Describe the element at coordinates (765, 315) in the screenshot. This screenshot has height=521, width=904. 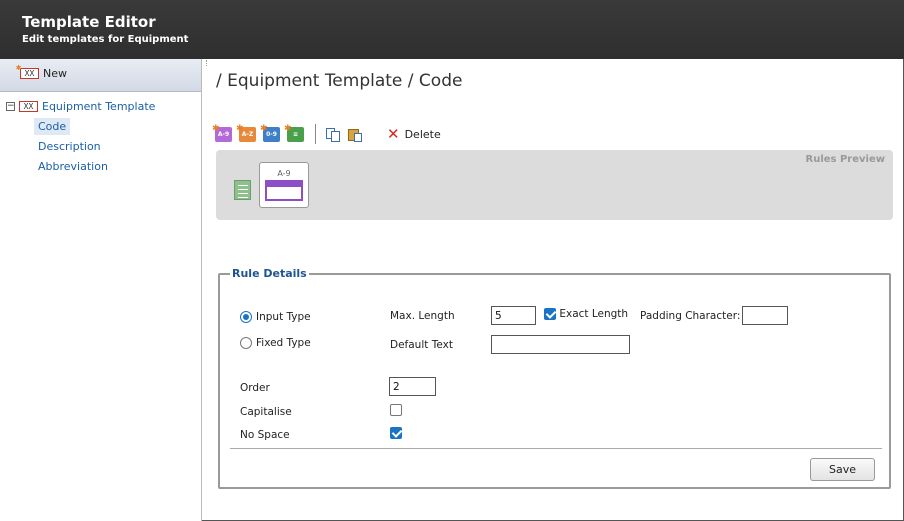
I see `padding-character-input` at that location.